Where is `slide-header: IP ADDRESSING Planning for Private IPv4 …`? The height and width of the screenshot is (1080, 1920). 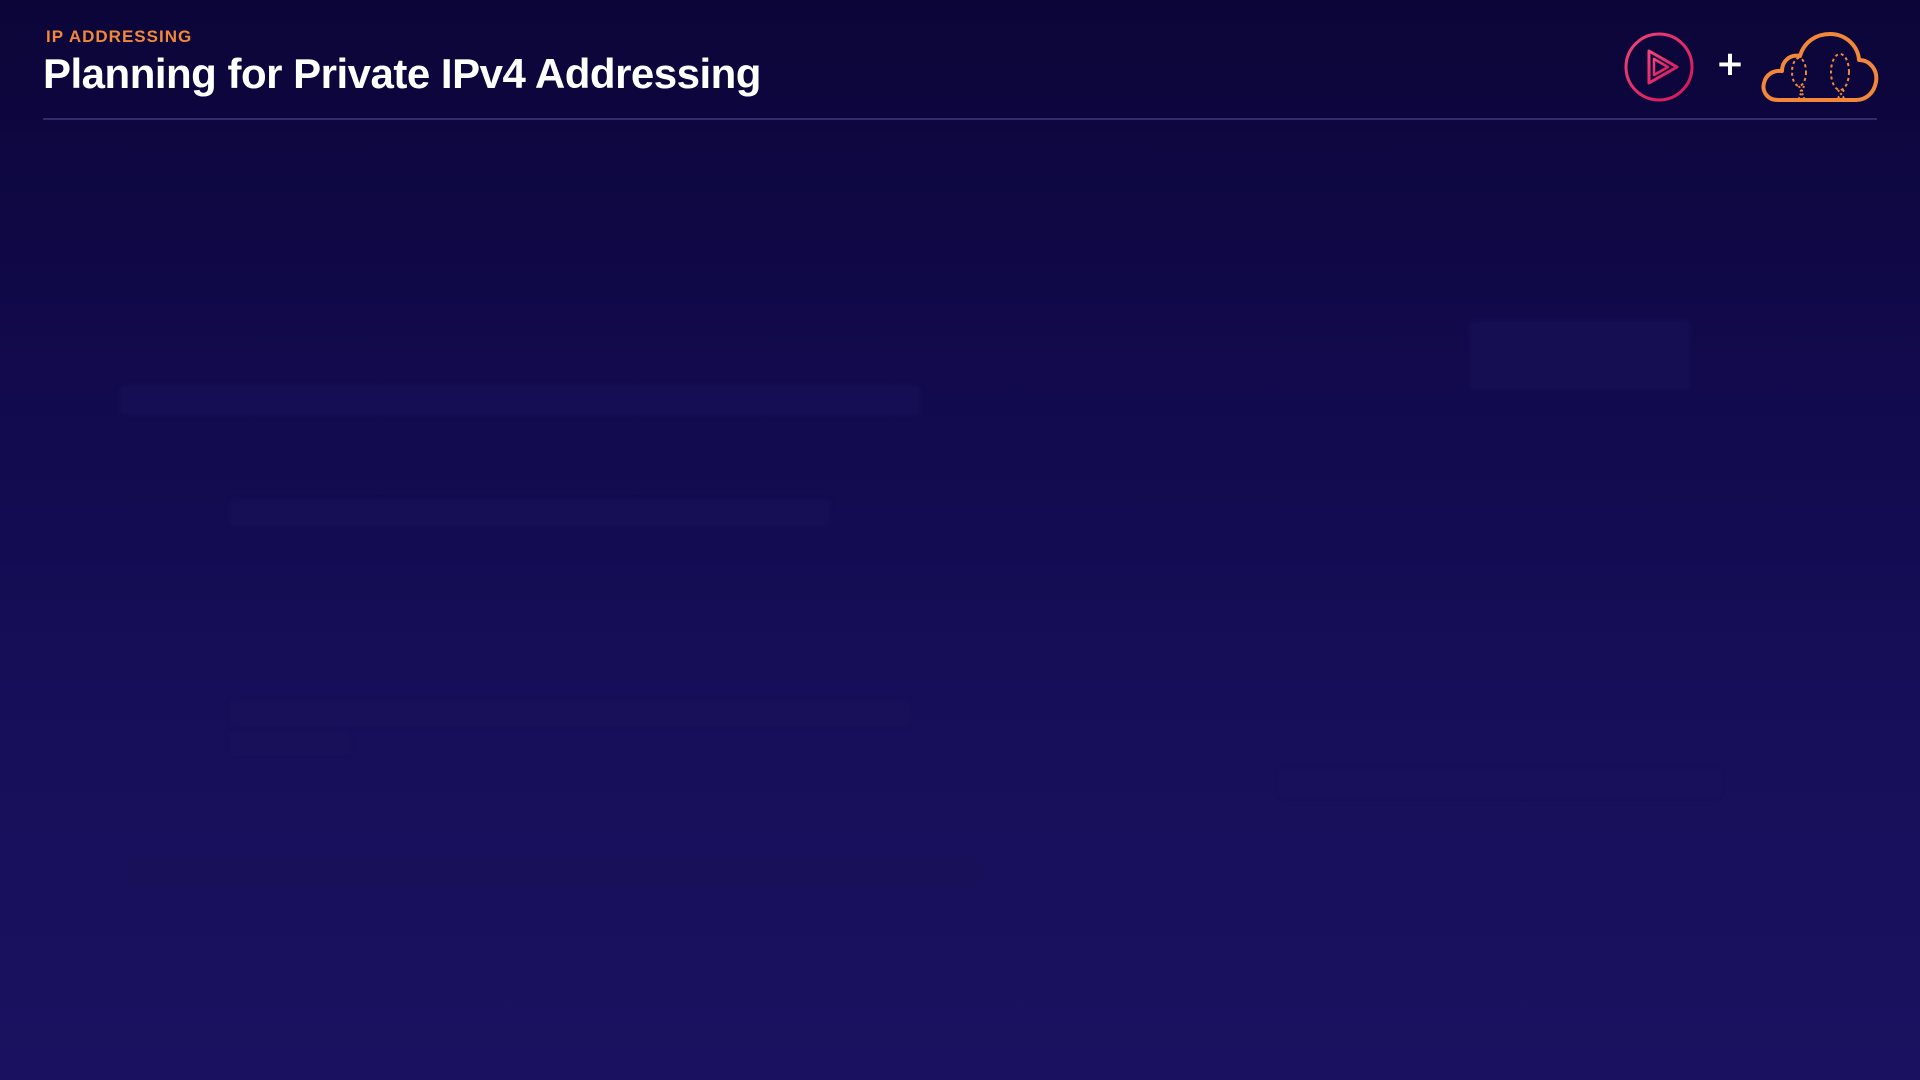
slide-header: IP ADDRESSING Planning for Private IPv4 … is located at coordinates (960, 72).